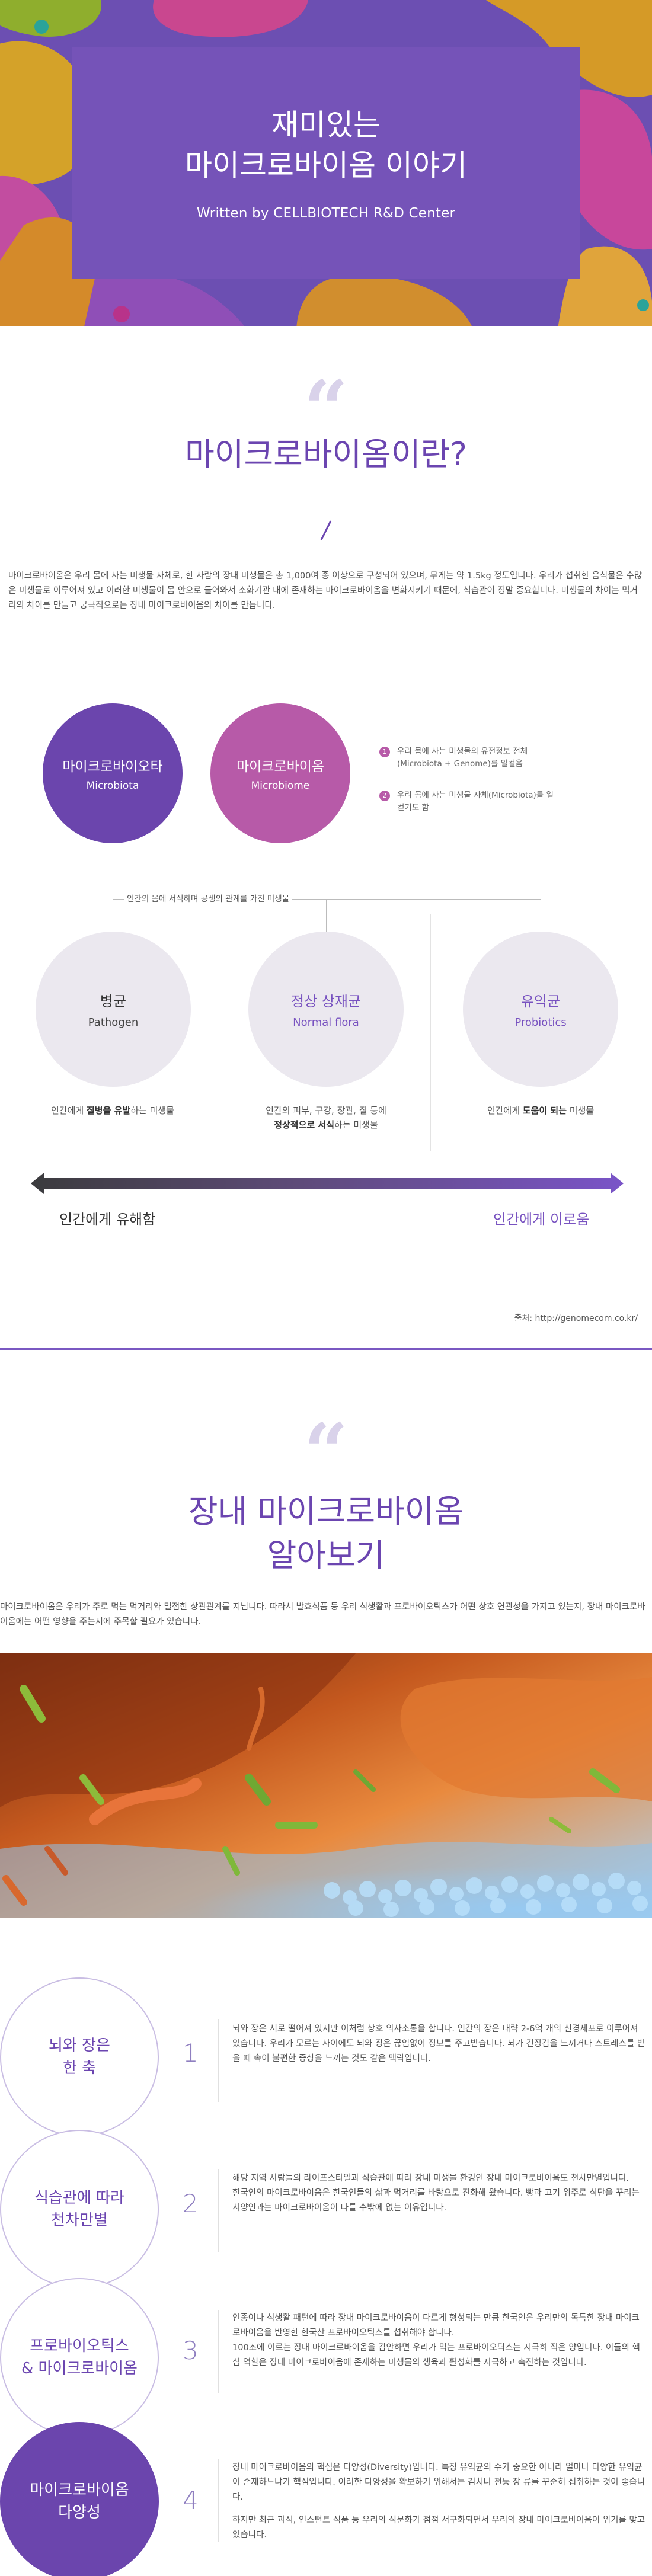  Describe the element at coordinates (113, 786) in the screenshot. I see `microbiota-label-en: Microbiota` at that location.